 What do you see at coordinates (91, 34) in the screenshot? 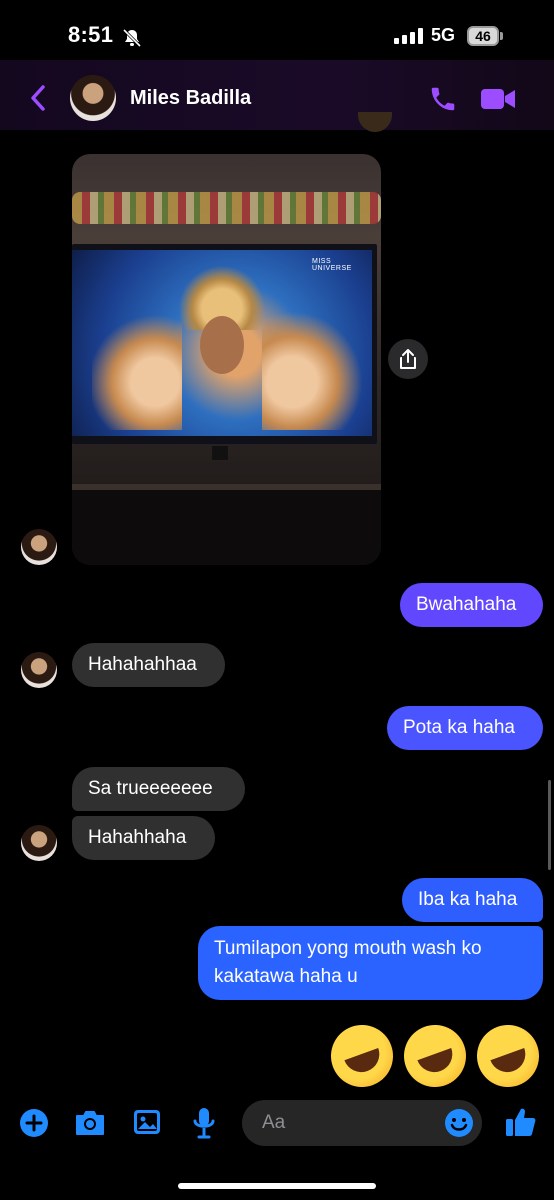
I see `status-time: 8:51` at bounding box center [91, 34].